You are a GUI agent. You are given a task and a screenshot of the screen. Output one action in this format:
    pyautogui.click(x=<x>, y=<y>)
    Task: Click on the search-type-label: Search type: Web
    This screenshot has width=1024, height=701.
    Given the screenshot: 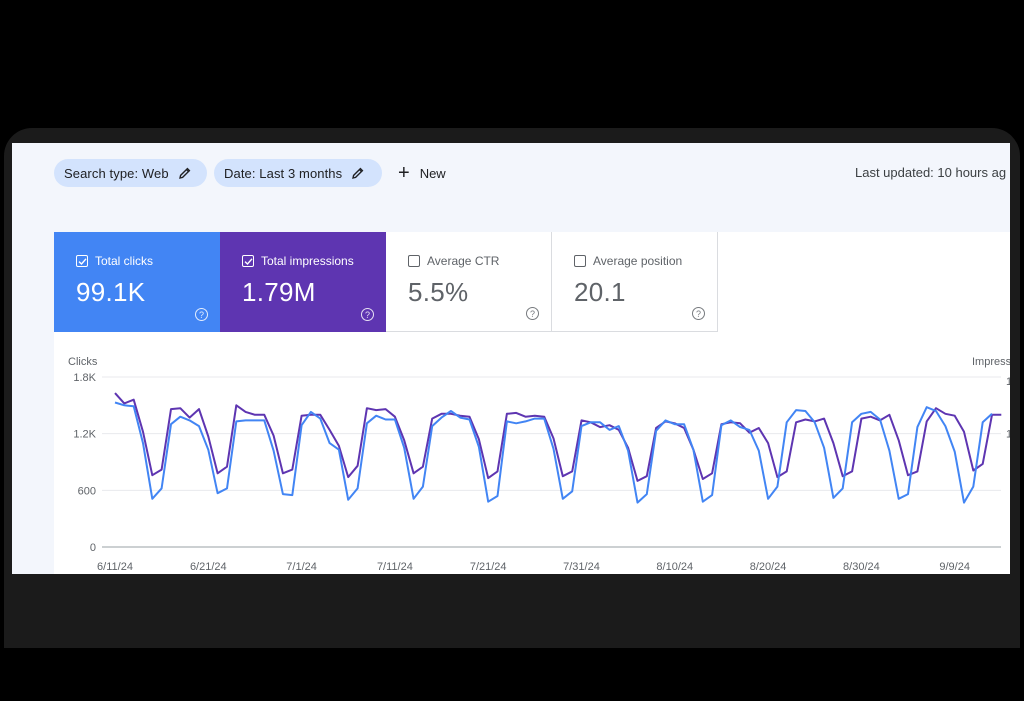 What is the action you would take?
    pyautogui.click(x=116, y=173)
    